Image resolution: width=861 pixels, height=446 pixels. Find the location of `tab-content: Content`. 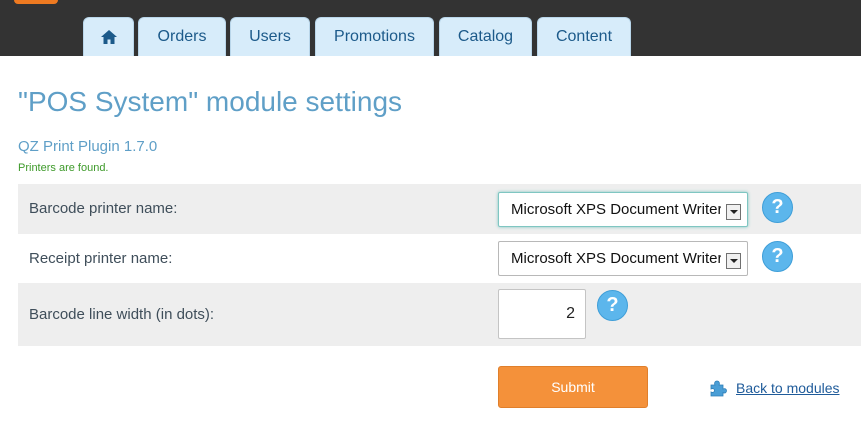

tab-content: Content is located at coordinates (584, 36).